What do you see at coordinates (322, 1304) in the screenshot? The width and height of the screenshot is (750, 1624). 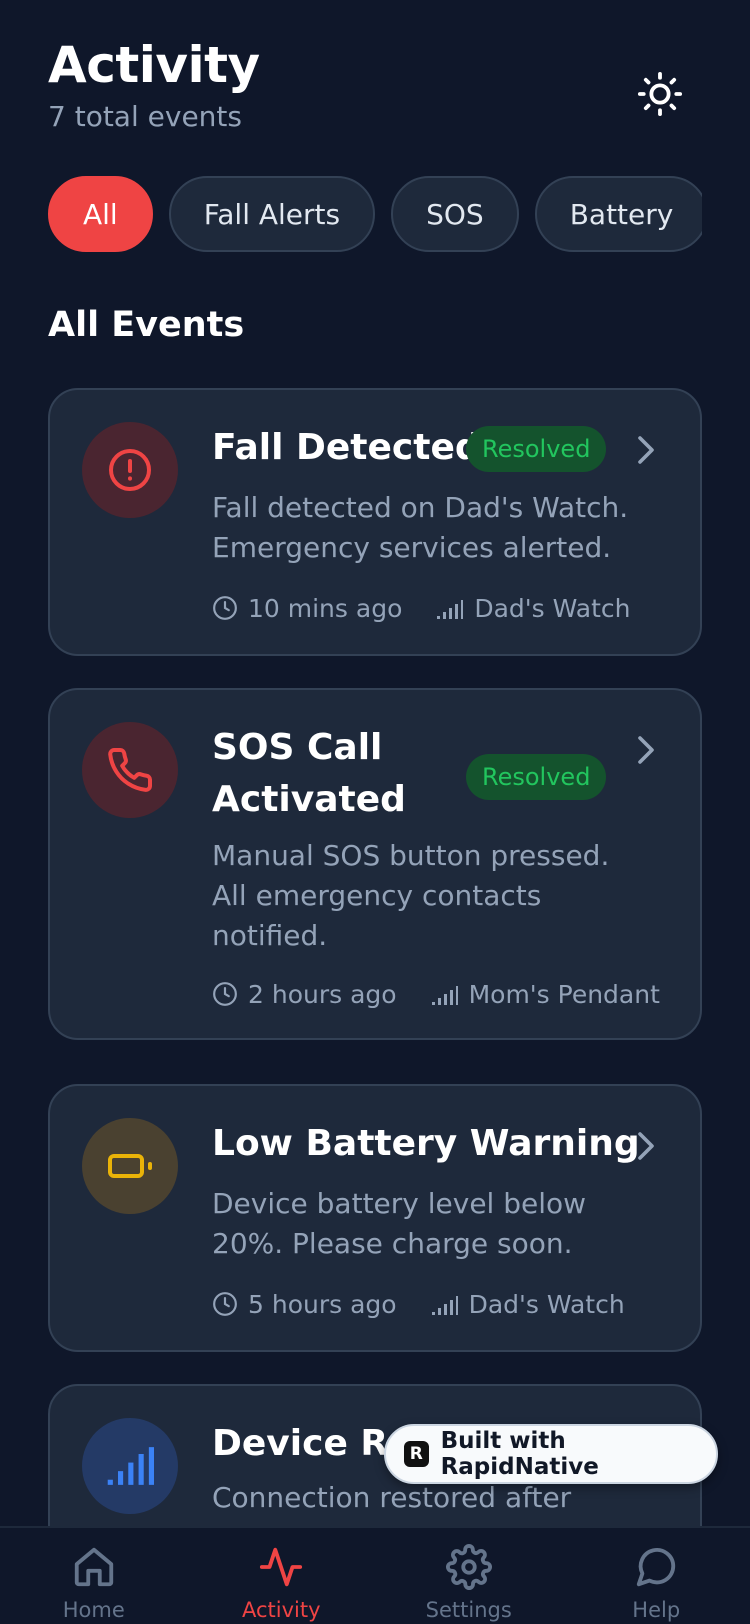 I see `event-time: 5 hours ago` at bounding box center [322, 1304].